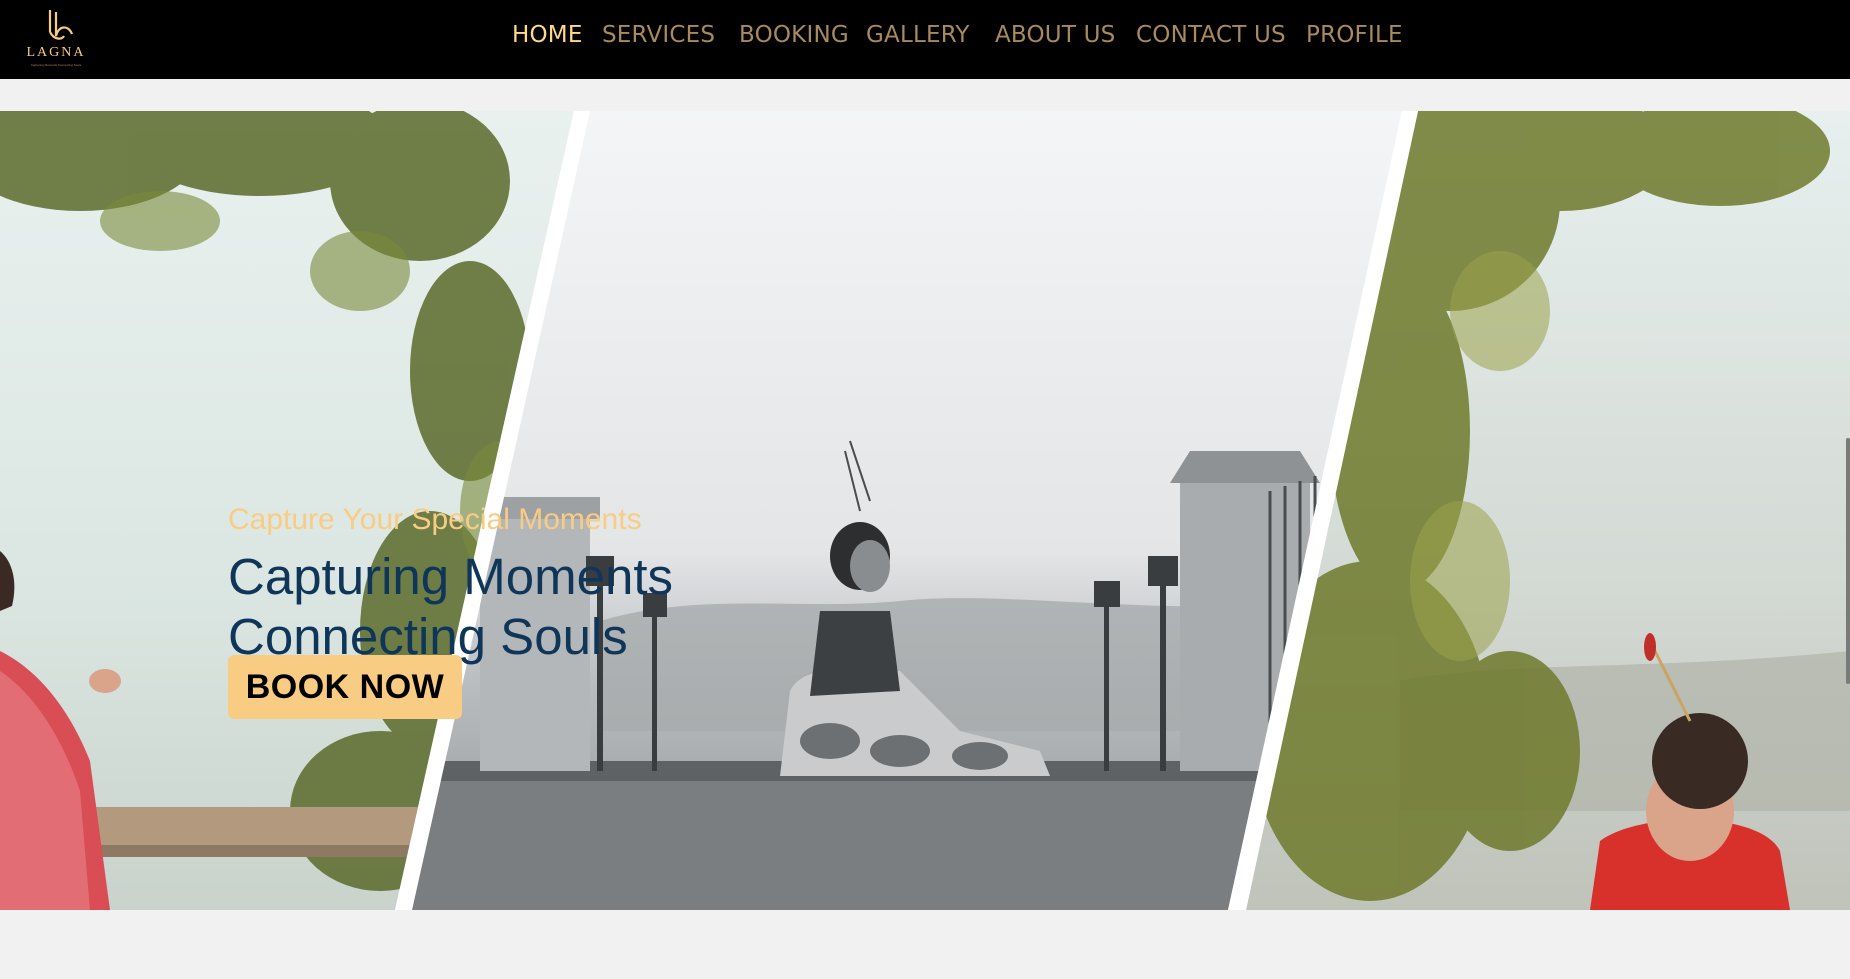 The width and height of the screenshot is (1850, 979). I want to click on hero-headline: Capturing Moments Connecting Souls, so click(450, 607).